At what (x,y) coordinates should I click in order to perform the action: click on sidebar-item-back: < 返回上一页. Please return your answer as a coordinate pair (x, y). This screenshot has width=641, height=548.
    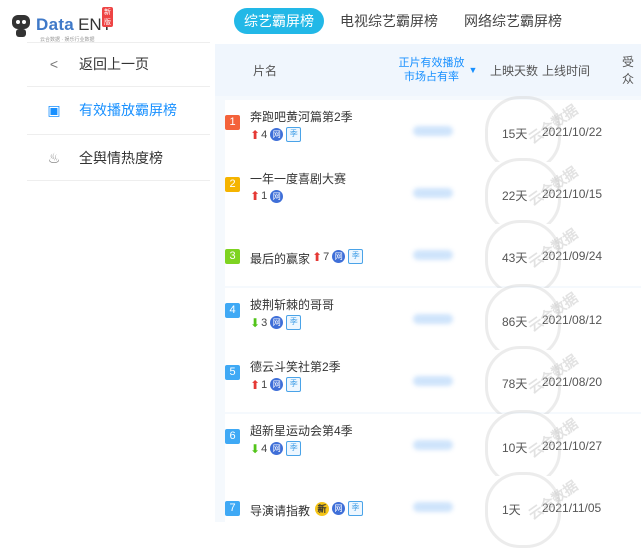
    Looking at the image, I should click on (105, 64).